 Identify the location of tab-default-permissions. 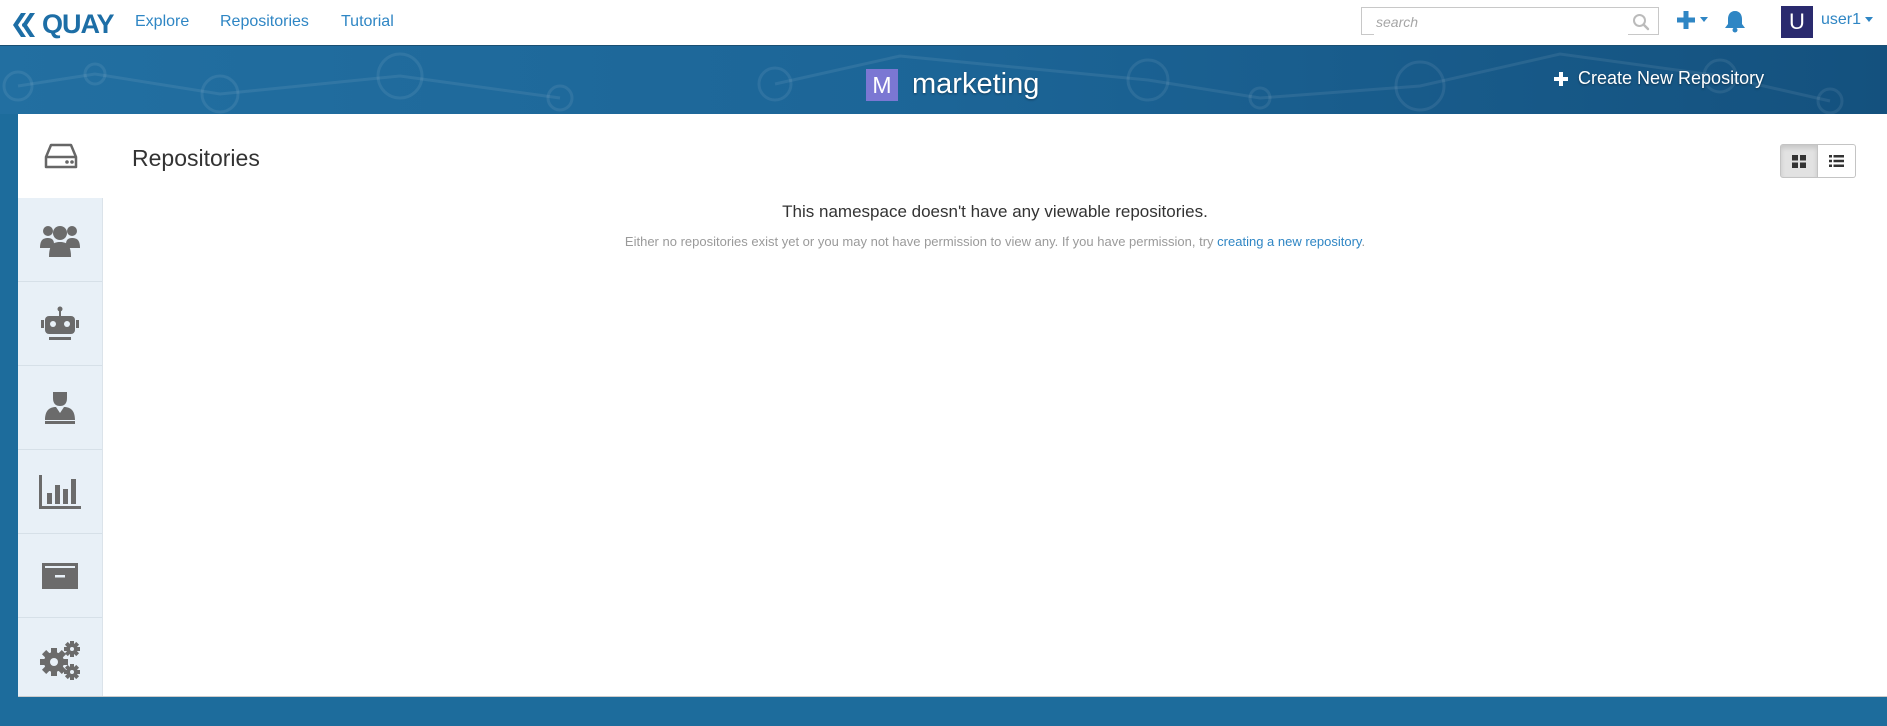
(60, 408).